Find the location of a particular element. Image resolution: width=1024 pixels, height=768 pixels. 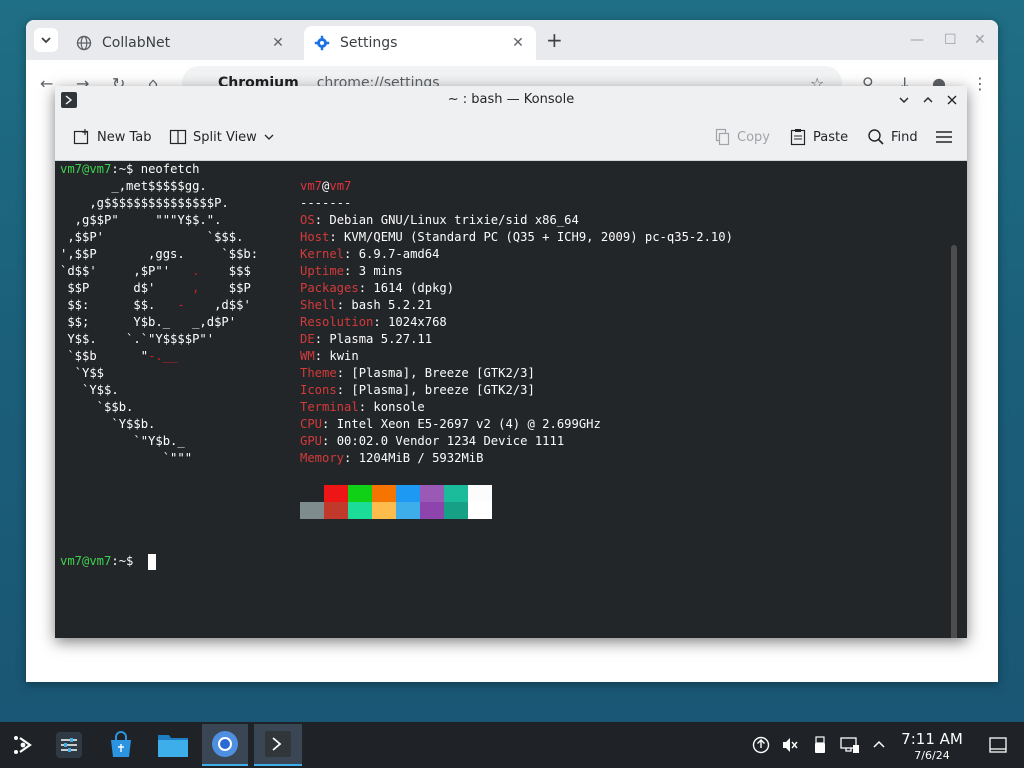

info-line: Kernel: 6.9.7-amd64 is located at coordinates (369, 254).